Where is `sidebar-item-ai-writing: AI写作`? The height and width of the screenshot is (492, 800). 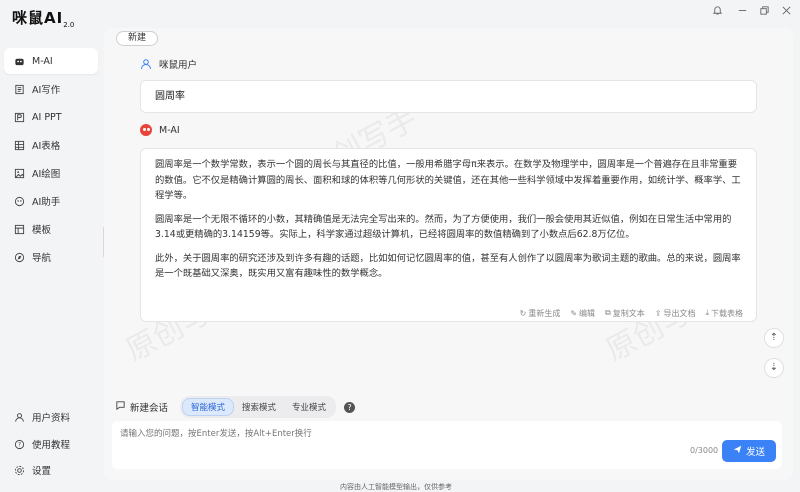
sidebar-item-ai-writing: AI写作 is located at coordinates (51, 89).